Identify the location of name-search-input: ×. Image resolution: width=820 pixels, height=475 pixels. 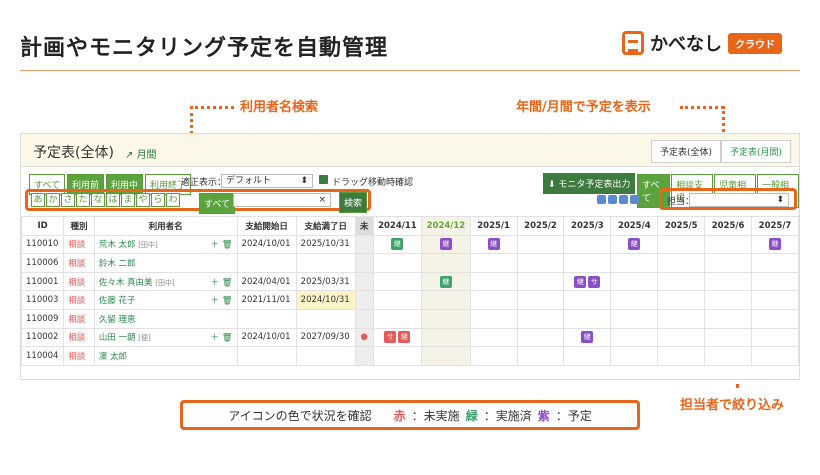
(282, 200).